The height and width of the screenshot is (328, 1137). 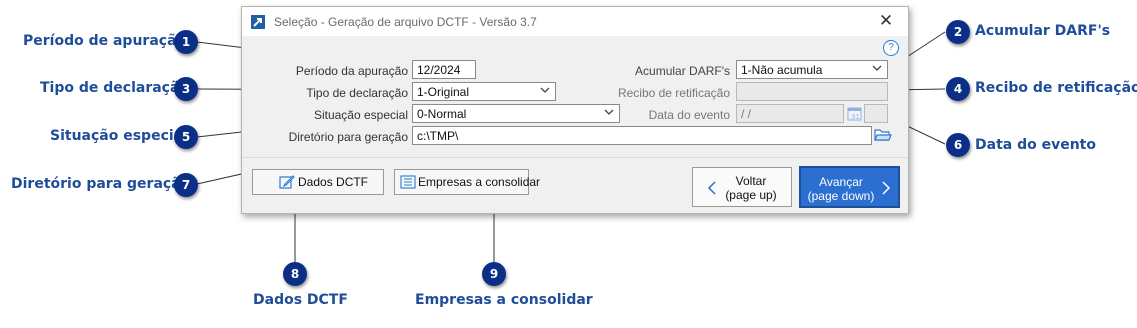 I want to click on avancar-label-line1: Avançar, so click(x=841, y=182).